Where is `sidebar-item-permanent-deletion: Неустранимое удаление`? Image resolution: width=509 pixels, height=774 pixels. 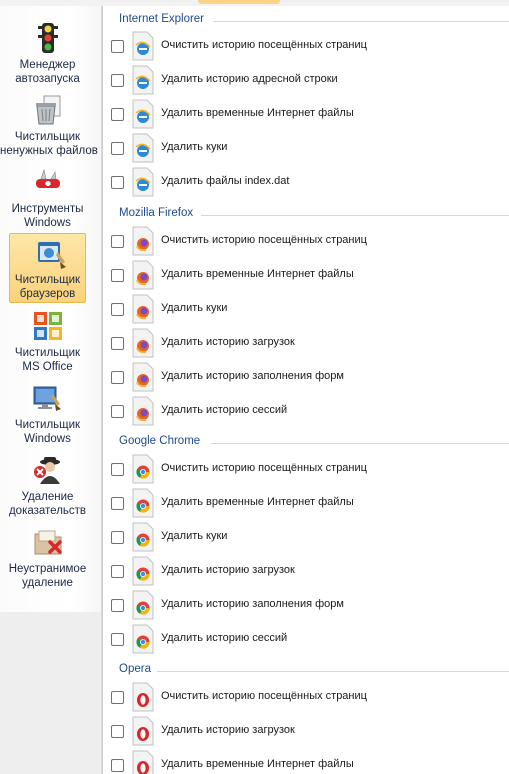 sidebar-item-permanent-deletion: Неустранимое удаление is located at coordinates (47, 557).